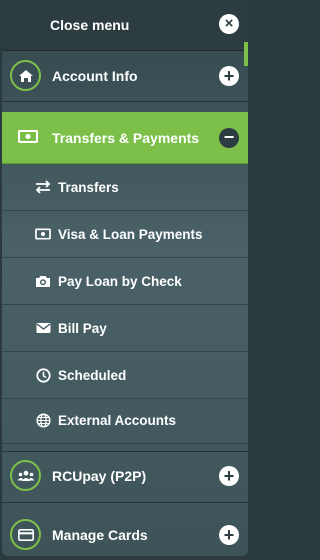  What do you see at coordinates (229, 138) in the screenshot?
I see `collapse-minus-icon: −` at bounding box center [229, 138].